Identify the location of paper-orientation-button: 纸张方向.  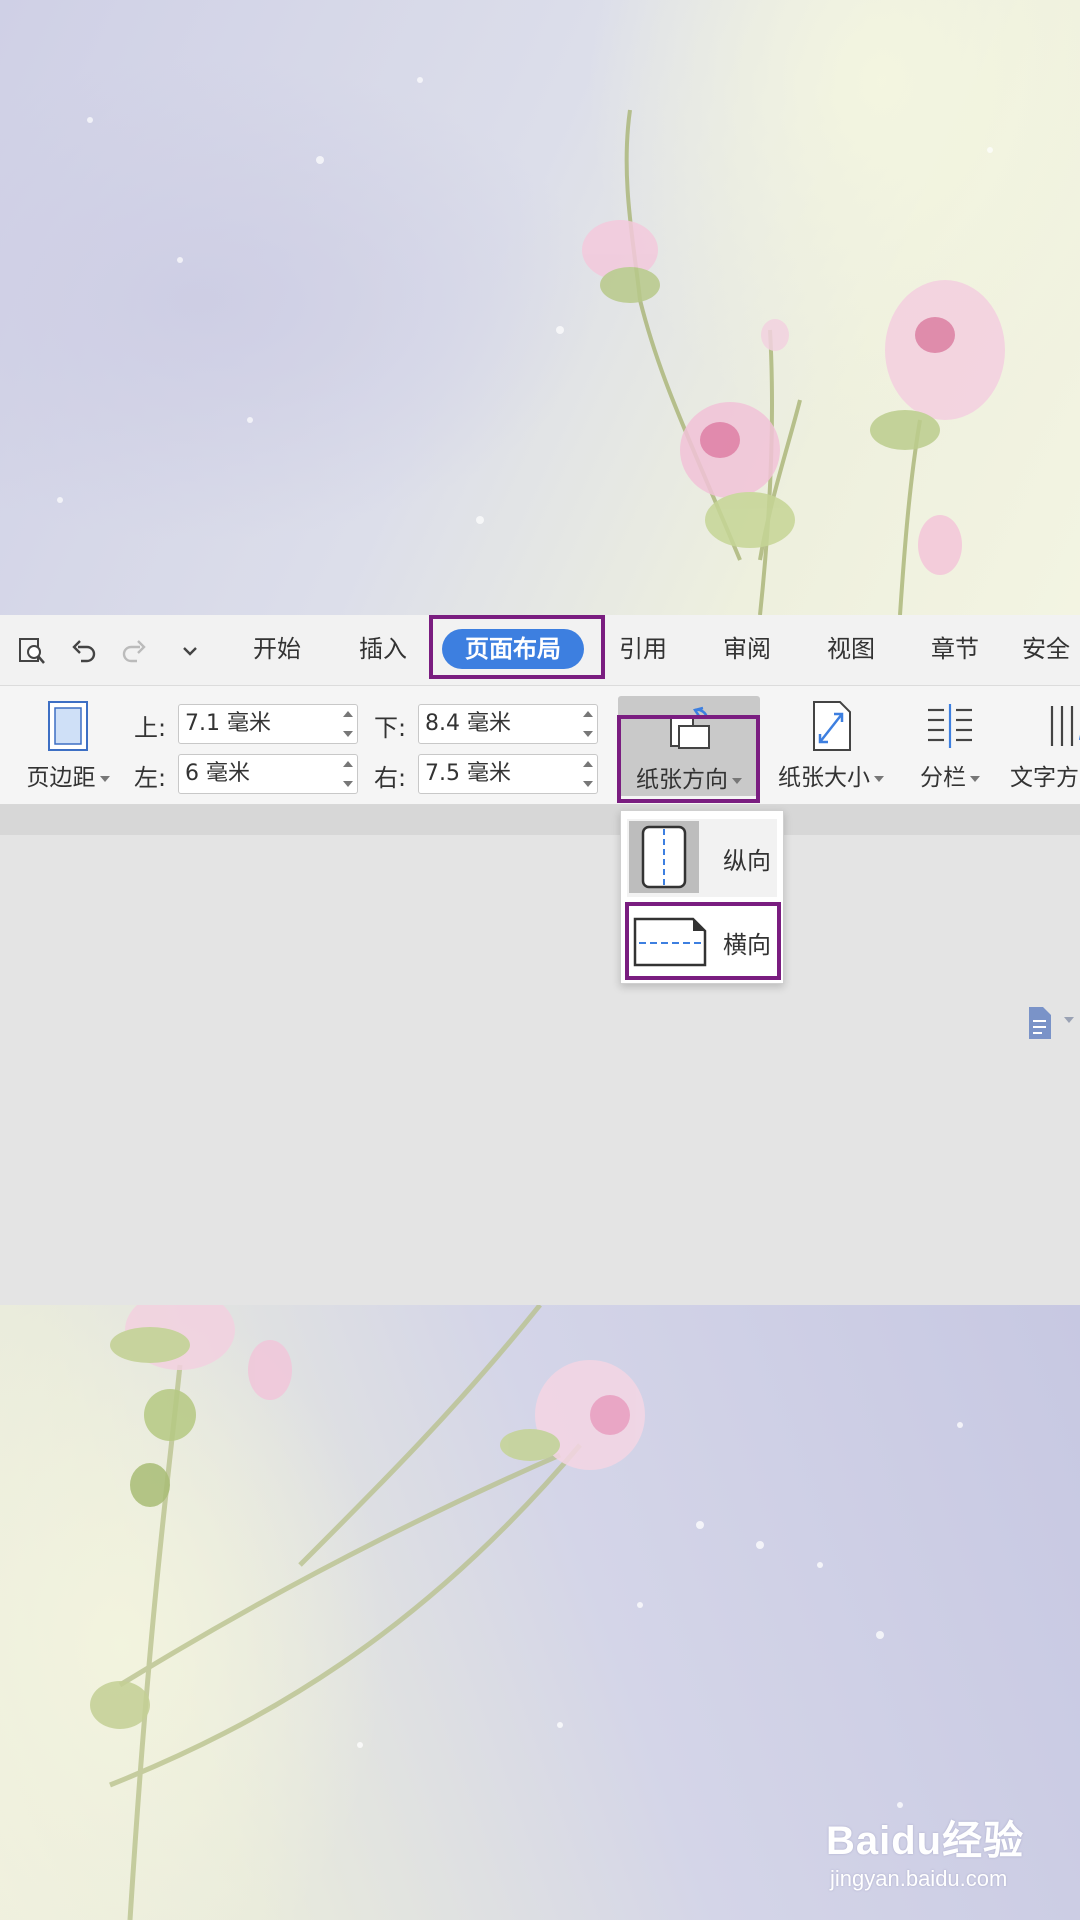
(689, 746).